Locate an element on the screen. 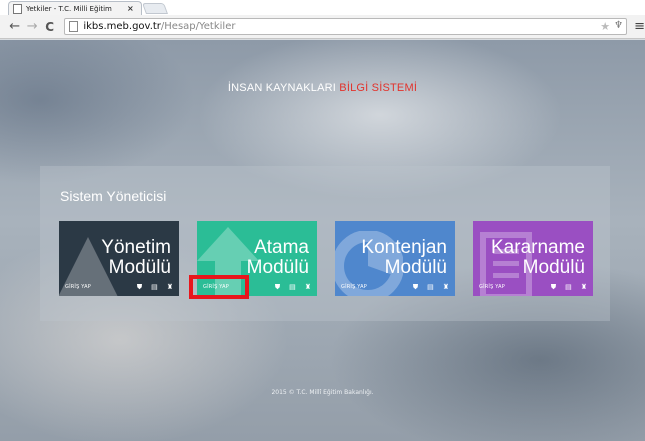  page-title: İNSAN KAYNAKLARI BİLGİ SİSTEMİ is located at coordinates (322, 88).